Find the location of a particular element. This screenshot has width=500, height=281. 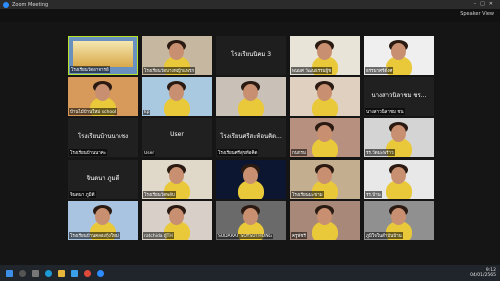

participant-name-label: โรงเรียนศรีสุขท้อคิด is located at coordinates (238, 152).